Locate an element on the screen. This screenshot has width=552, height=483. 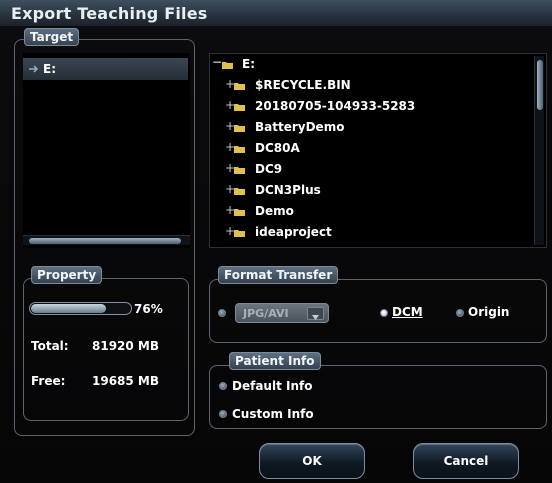
tree-item: + BatteryDemo is located at coordinates (371, 127).